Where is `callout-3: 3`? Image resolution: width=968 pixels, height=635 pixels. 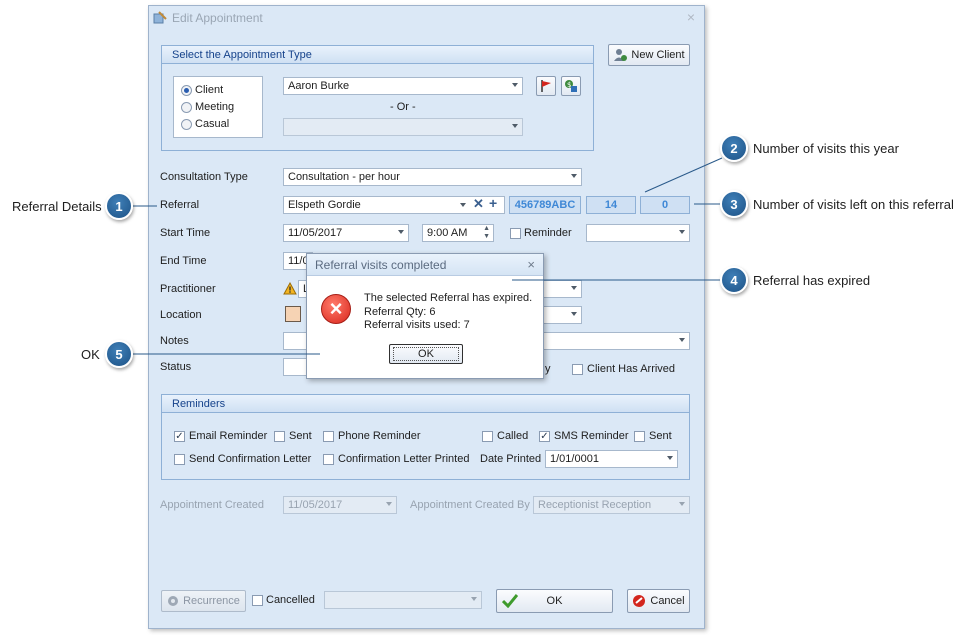
callout-3: 3 is located at coordinates (734, 204).